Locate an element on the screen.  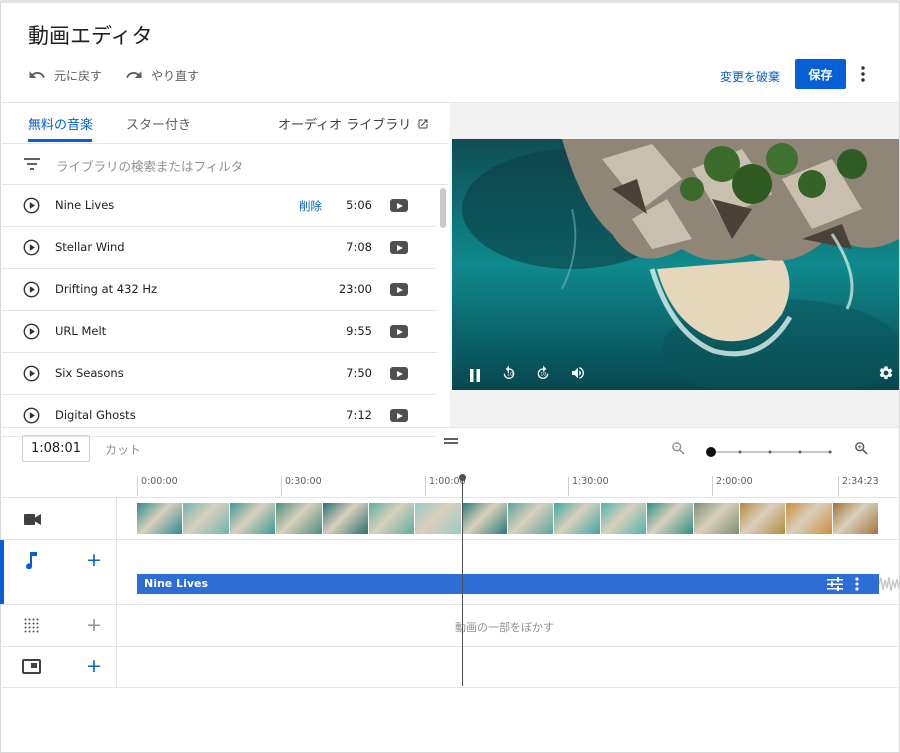
audio-more-icon is located at coordinates (857, 584).